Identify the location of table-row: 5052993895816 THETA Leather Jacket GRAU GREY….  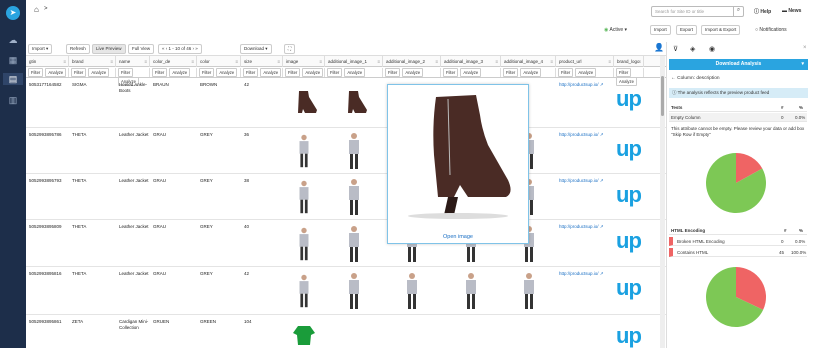
(346, 291).